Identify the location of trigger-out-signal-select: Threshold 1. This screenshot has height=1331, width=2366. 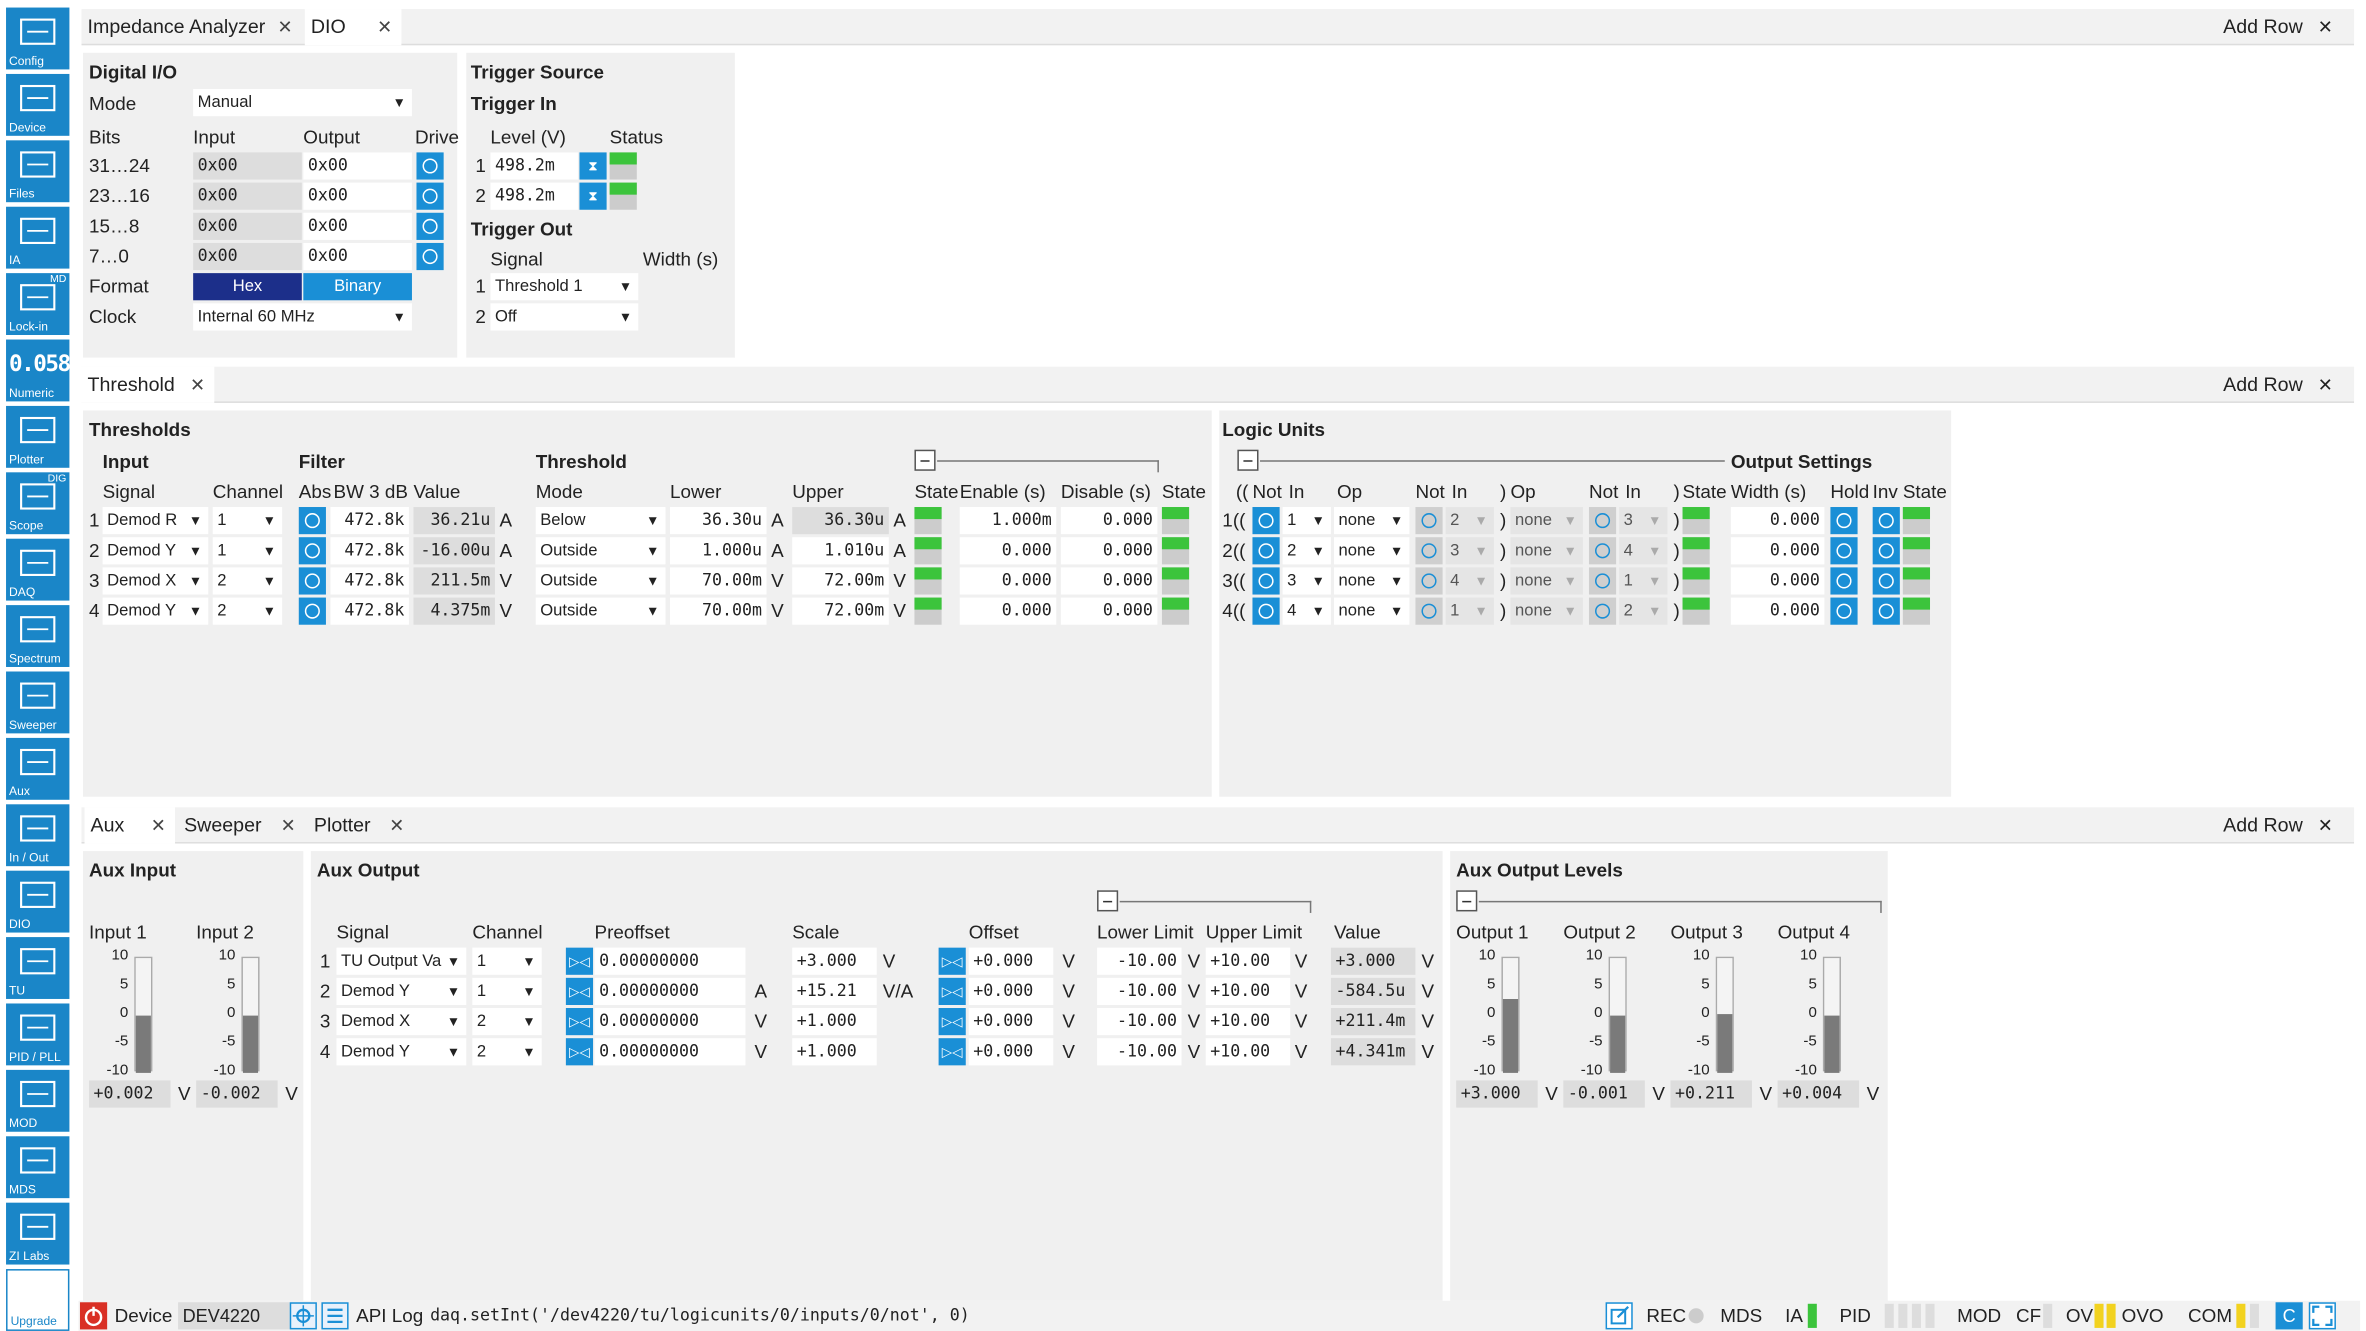
(564, 287).